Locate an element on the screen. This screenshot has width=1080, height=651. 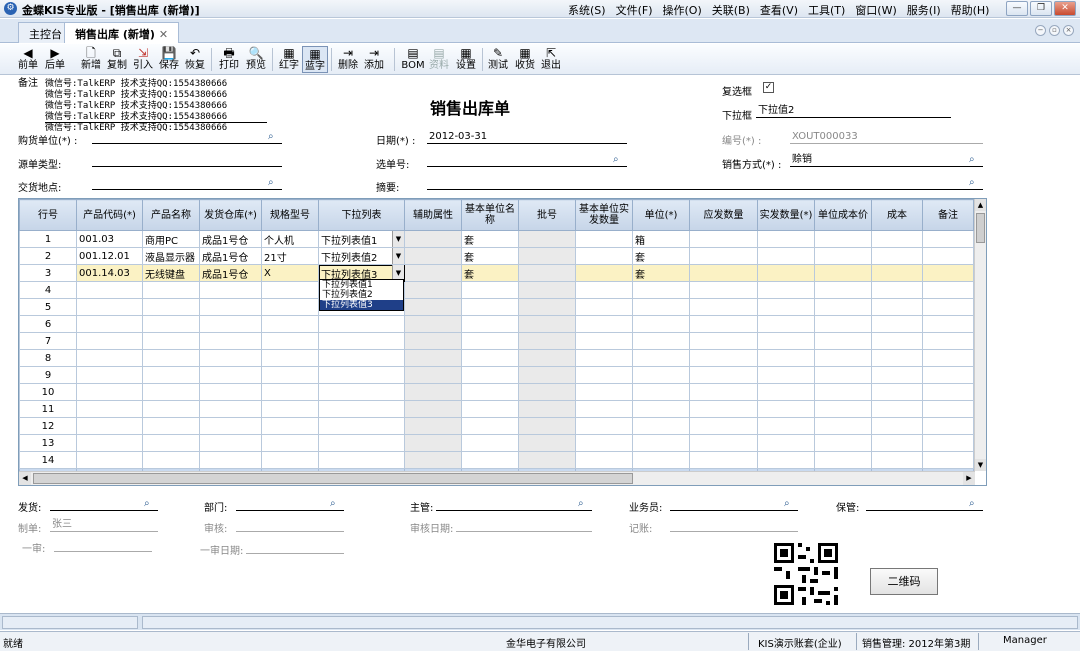
col-header: 基本单位名称 is located at coordinates (490, 215).